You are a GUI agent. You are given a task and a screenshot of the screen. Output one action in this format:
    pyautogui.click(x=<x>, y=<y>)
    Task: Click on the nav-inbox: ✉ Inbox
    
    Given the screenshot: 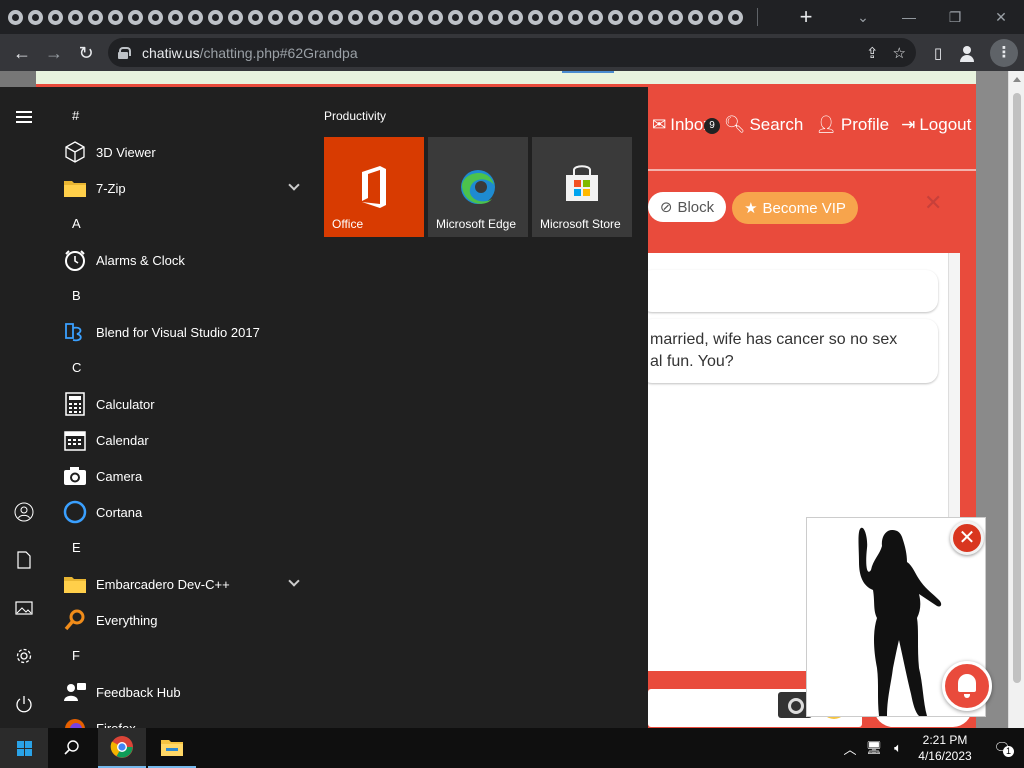 What is the action you would take?
    pyautogui.click(x=682, y=125)
    